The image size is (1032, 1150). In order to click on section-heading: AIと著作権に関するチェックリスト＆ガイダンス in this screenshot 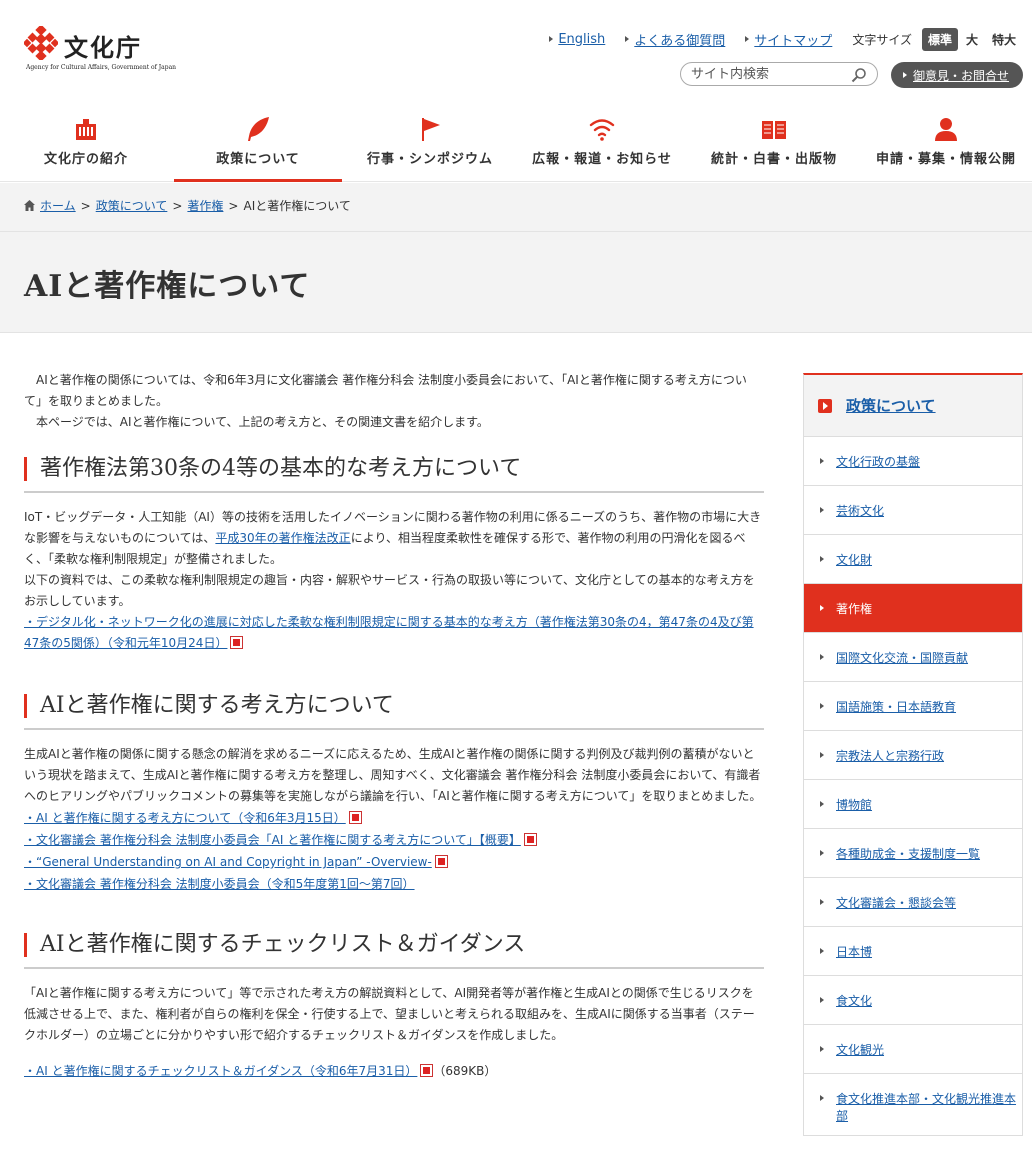, I will do `click(394, 950)`.